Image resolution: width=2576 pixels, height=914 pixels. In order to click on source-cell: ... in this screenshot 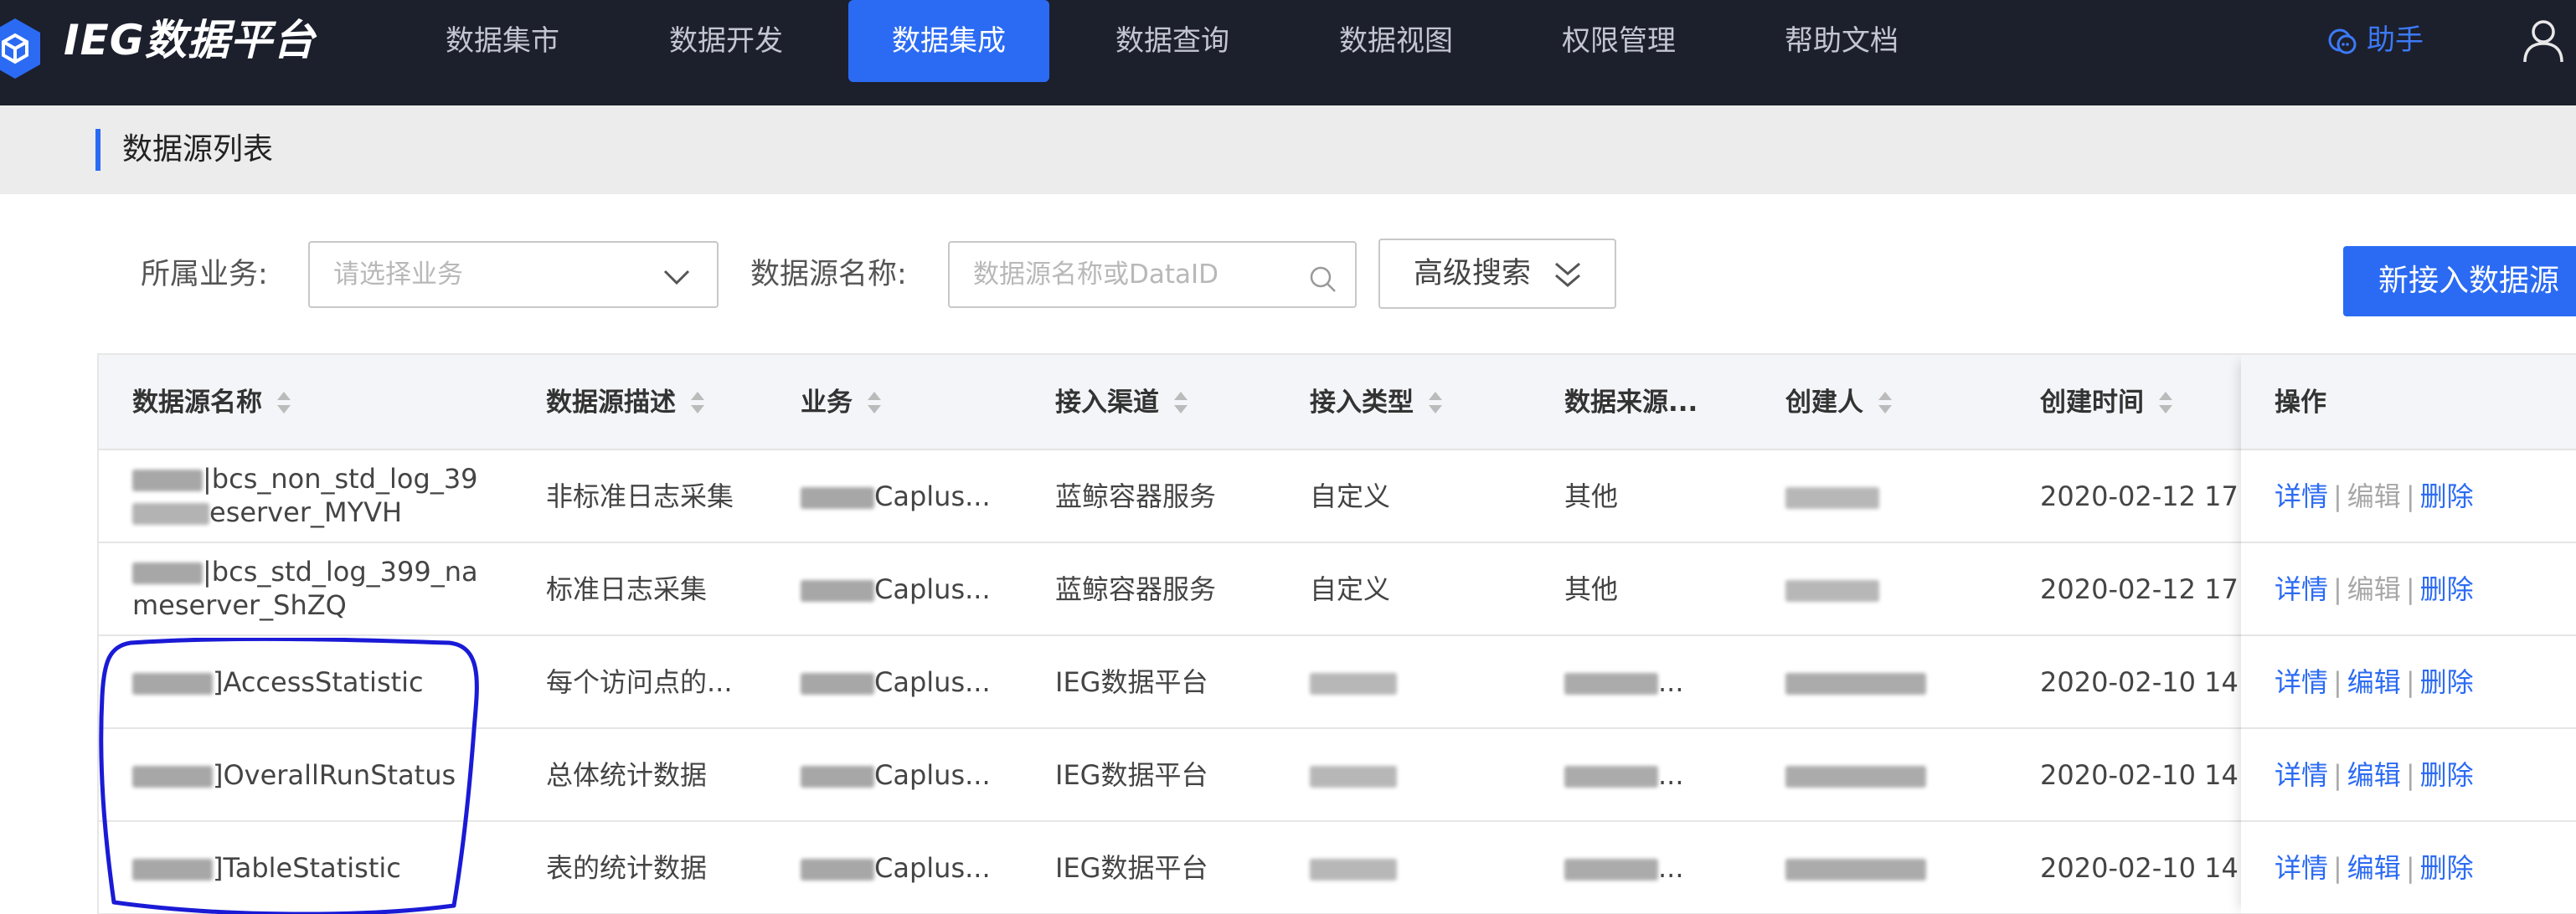, I will do `click(1624, 682)`.